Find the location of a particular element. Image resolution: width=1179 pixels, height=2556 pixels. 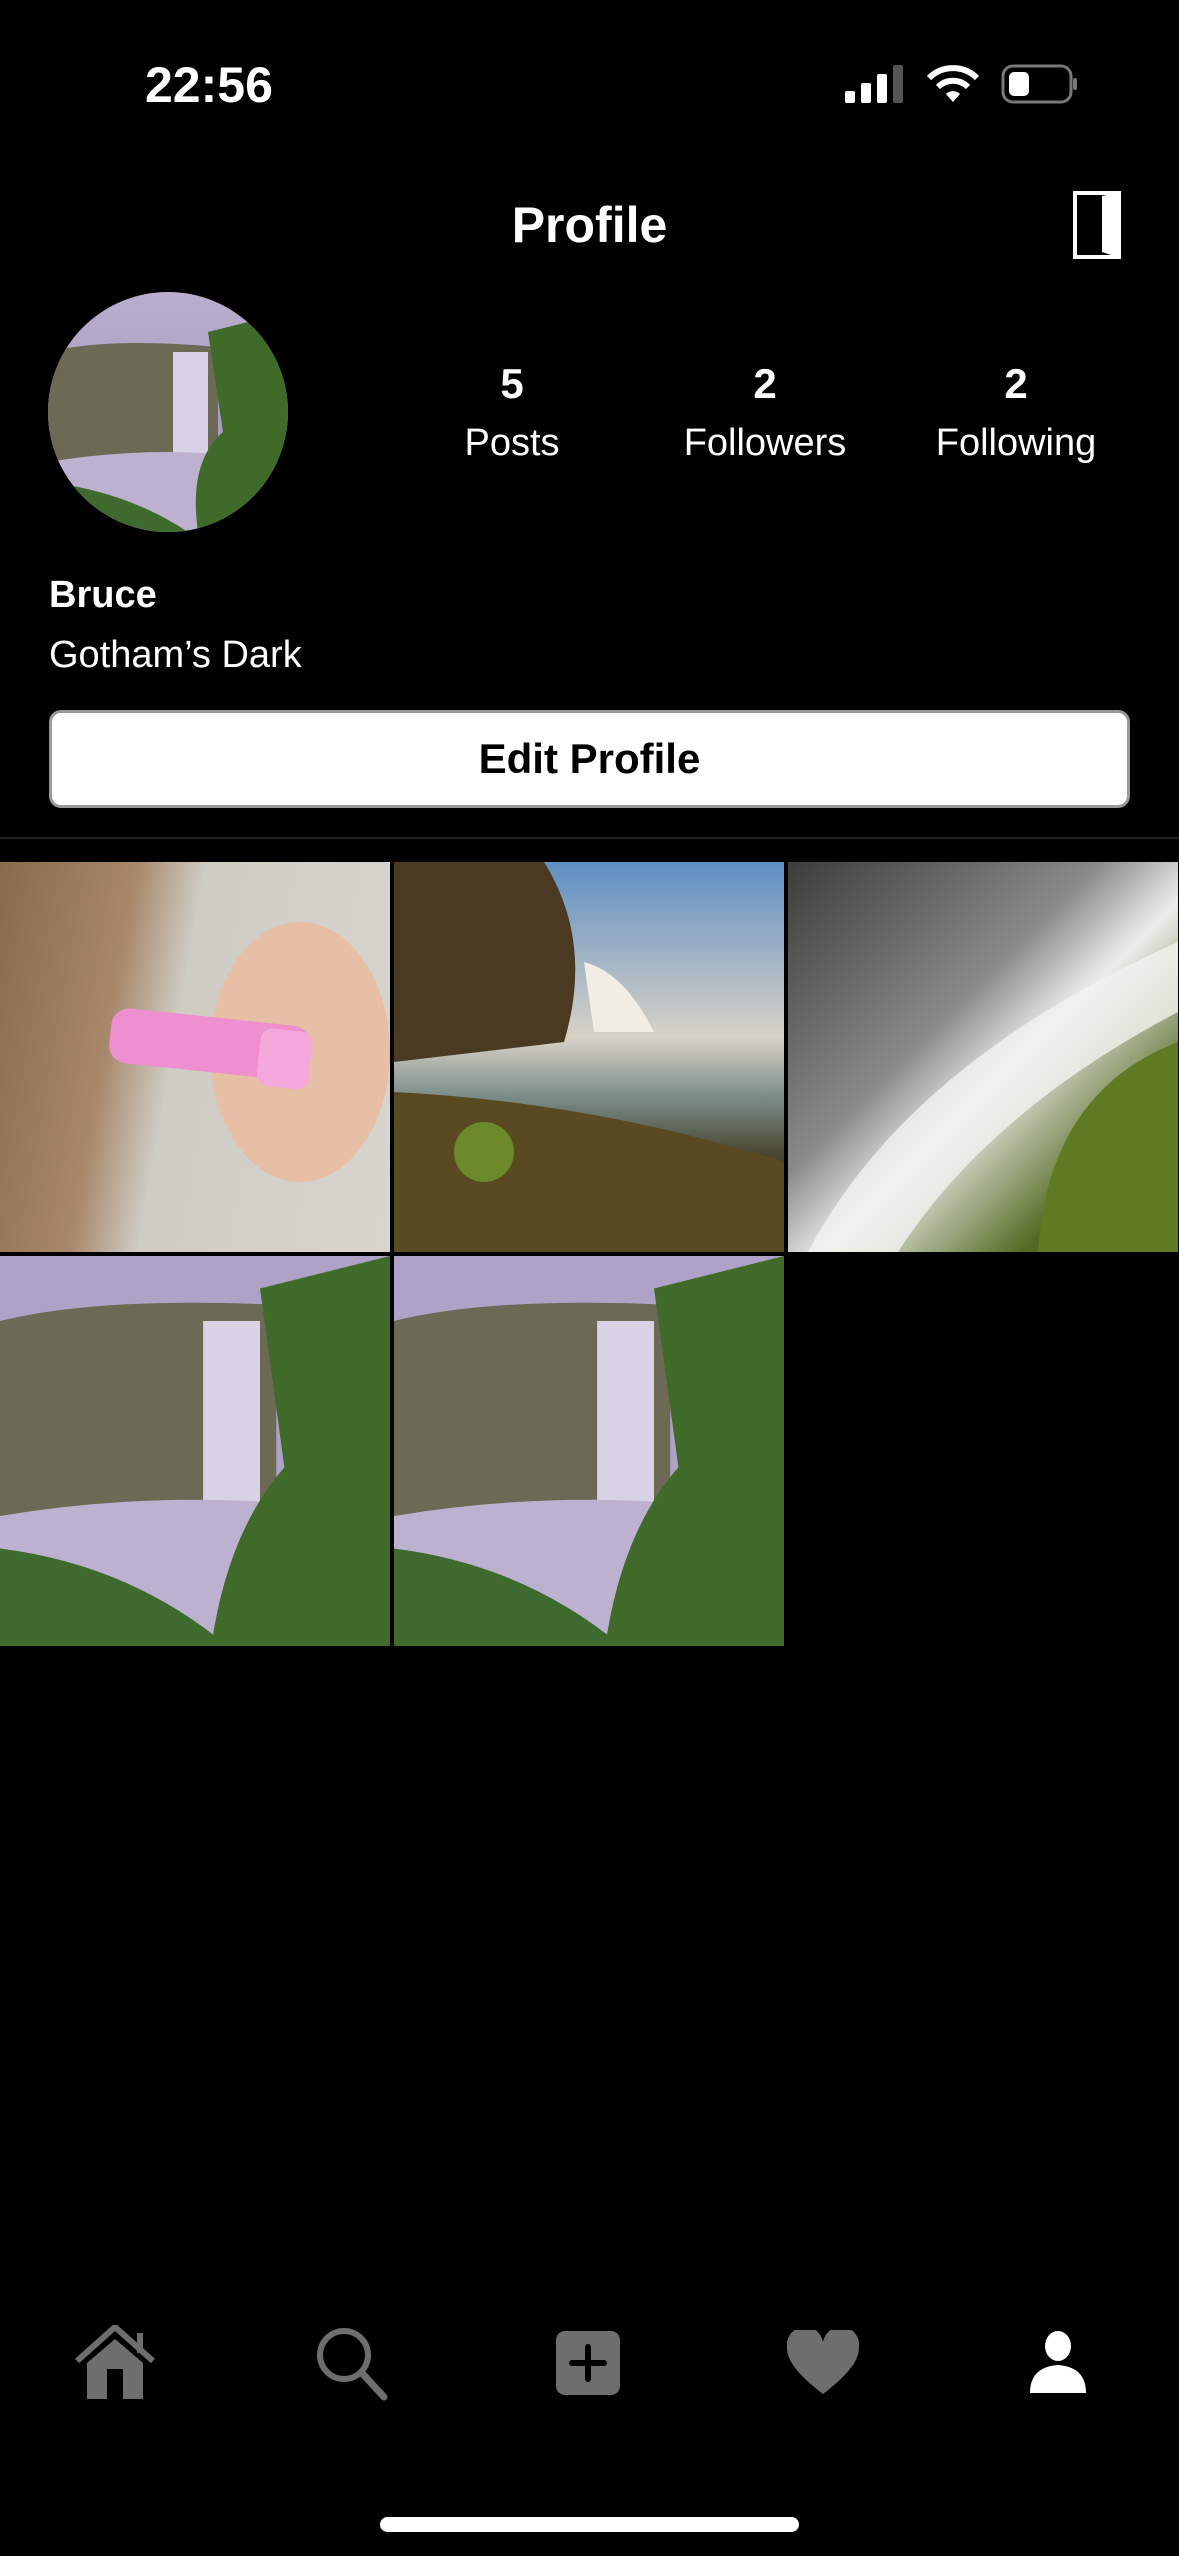

following-label: Following is located at coordinates (1016, 443).